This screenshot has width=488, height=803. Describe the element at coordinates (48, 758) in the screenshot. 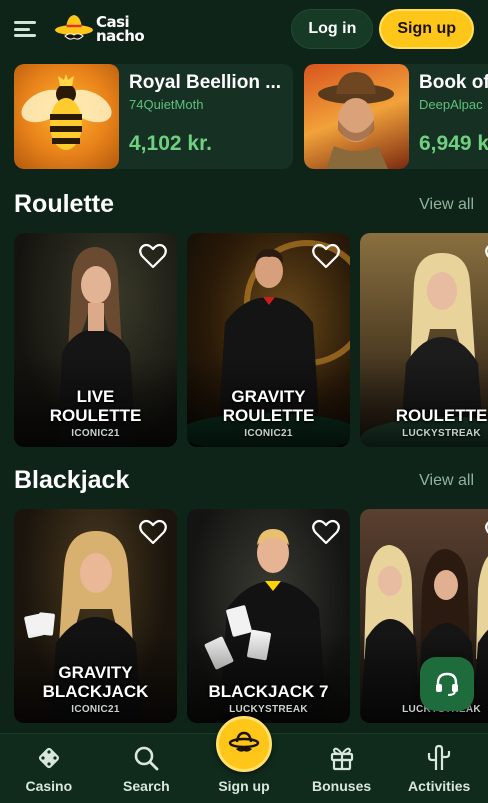

I see `dice-icon` at that location.